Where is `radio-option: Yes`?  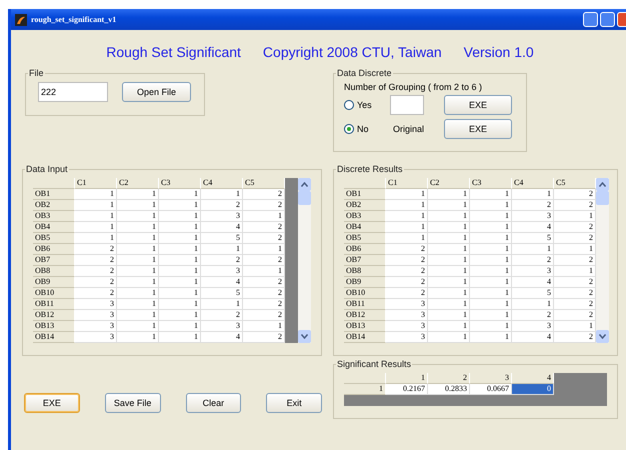
radio-option: Yes is located at coordinates (367, 105).